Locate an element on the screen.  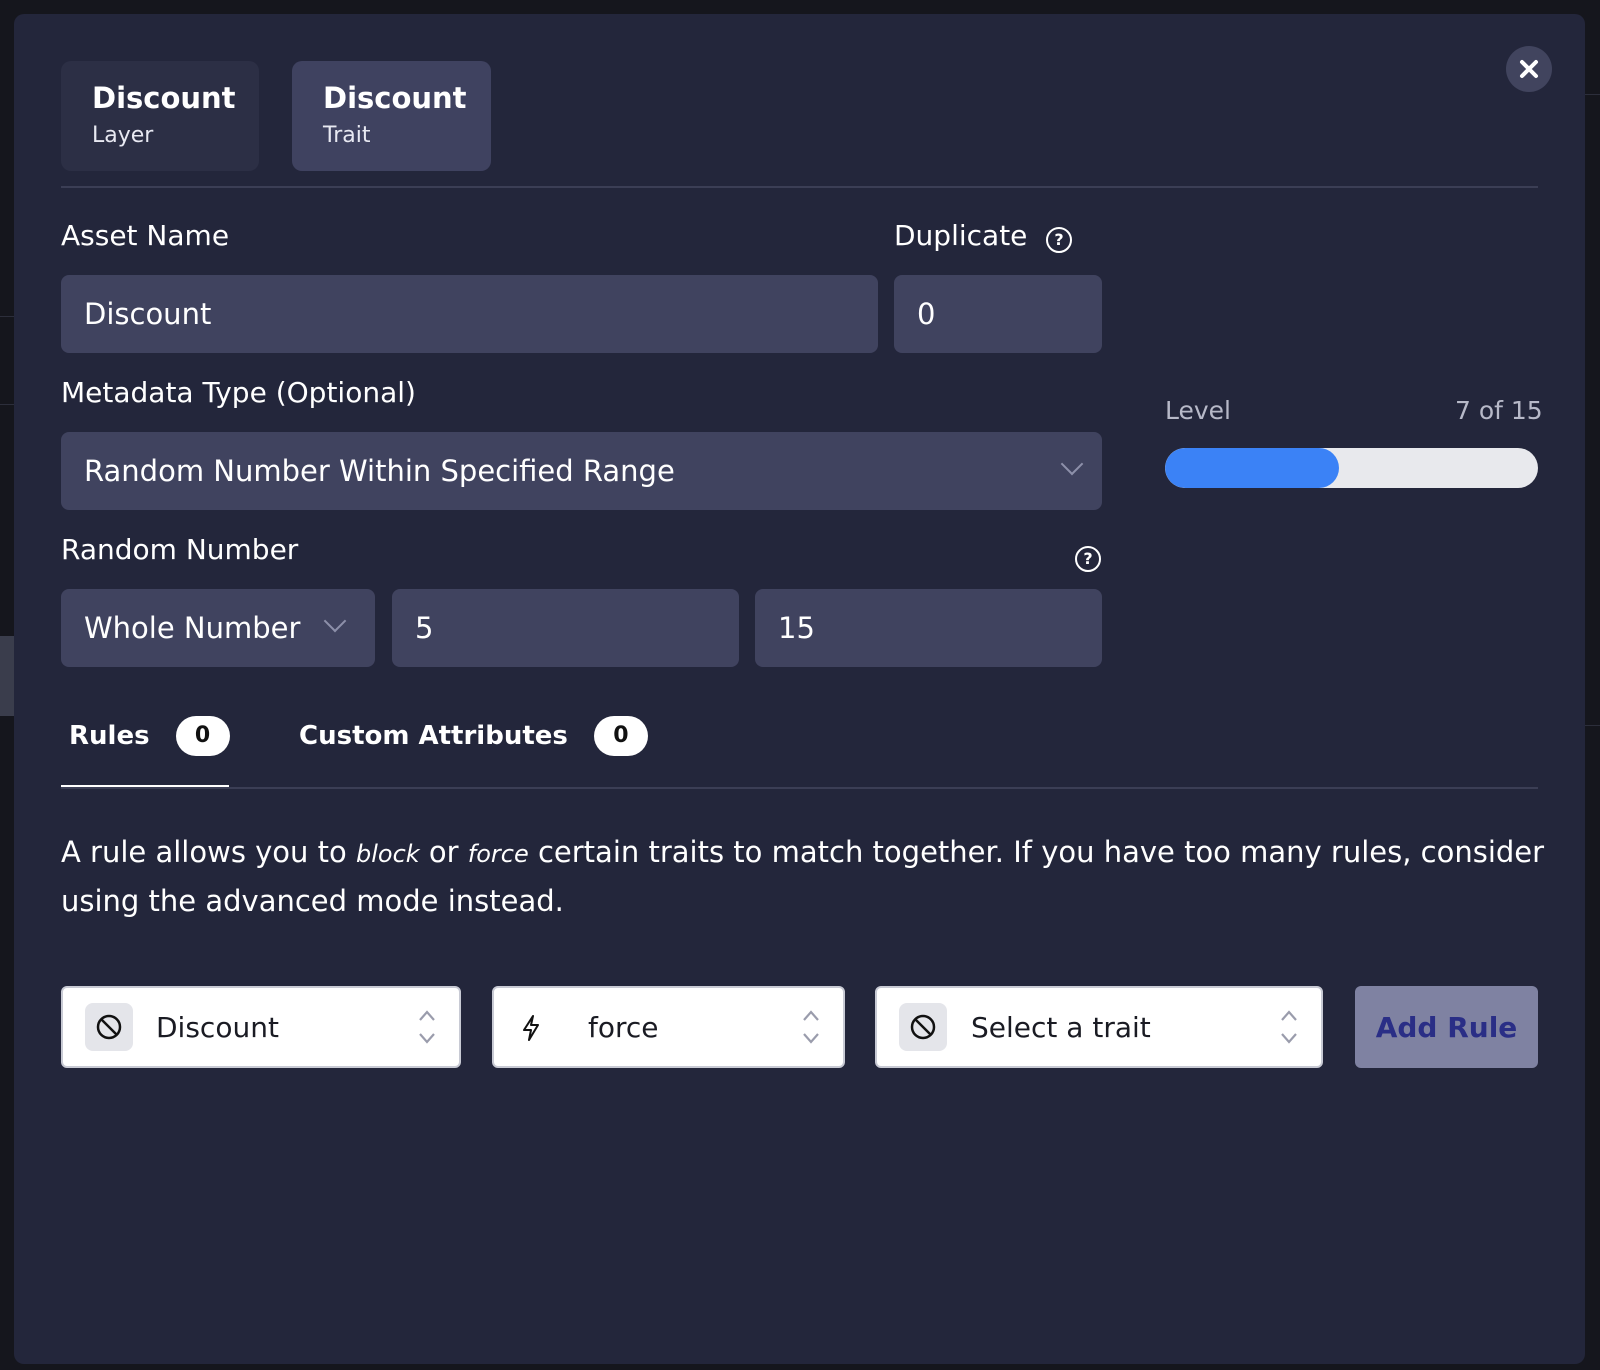
asset-name-input: Discount is located at coordinates (469, 314).